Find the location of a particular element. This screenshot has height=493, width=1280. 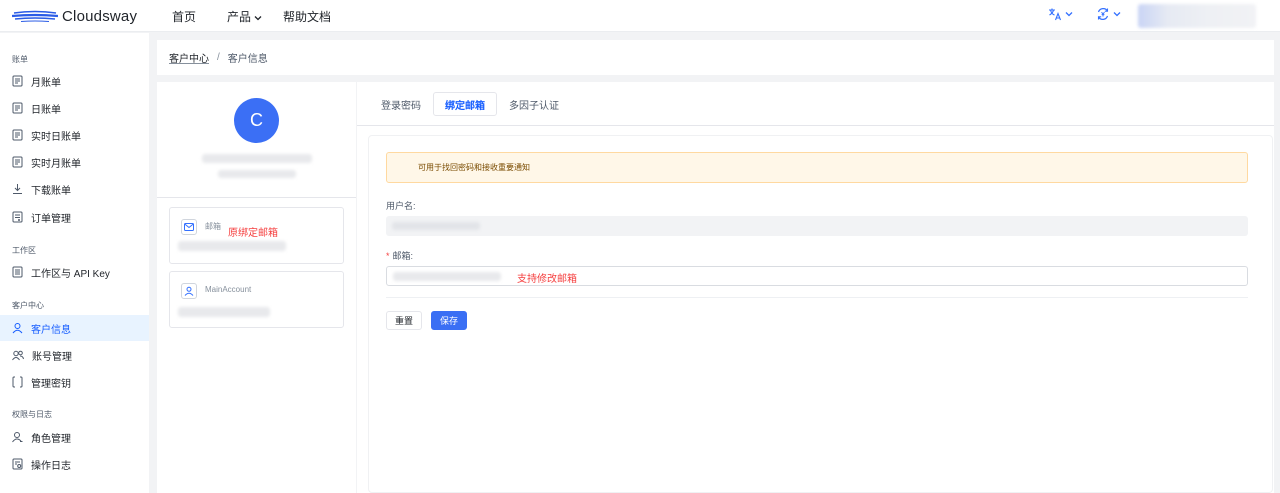

email-input-annotation: 支持修改邮箱 is located at coordinates (547, 279).